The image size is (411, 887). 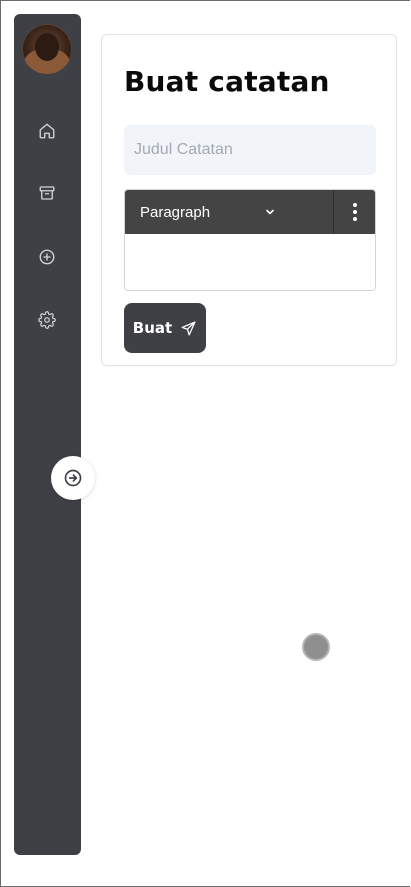 I want to click on avatar, so click(x=47, y=49).